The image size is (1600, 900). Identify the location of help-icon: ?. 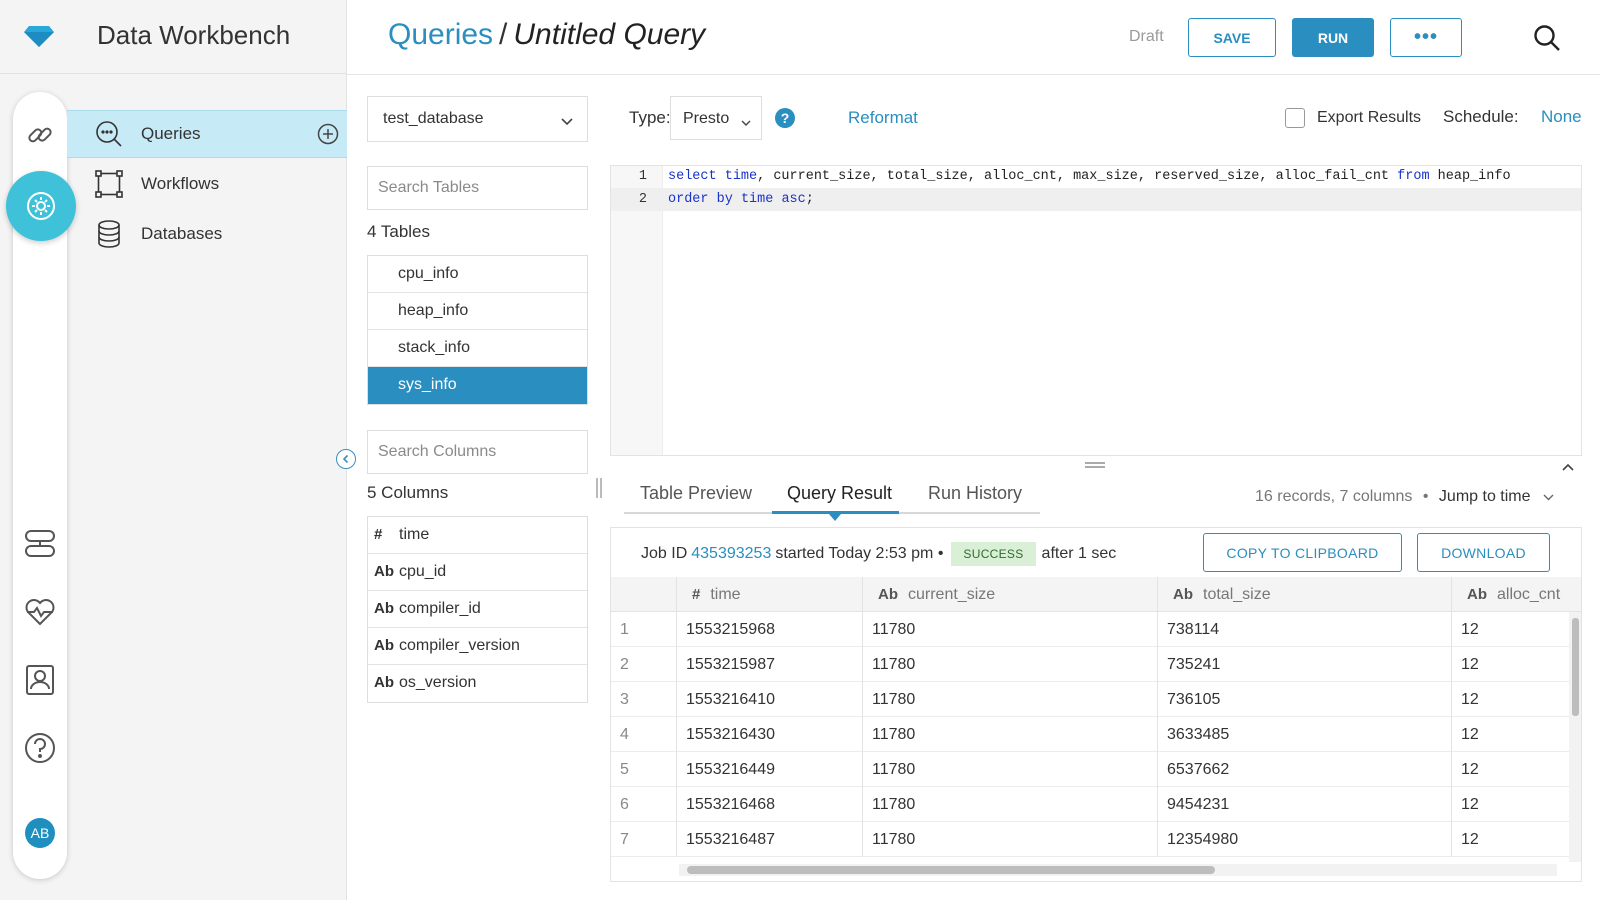
(785, 118).